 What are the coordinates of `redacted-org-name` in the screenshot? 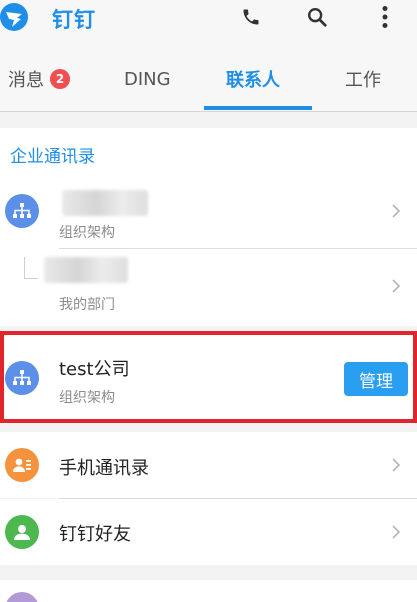 It's located at (105, 203).